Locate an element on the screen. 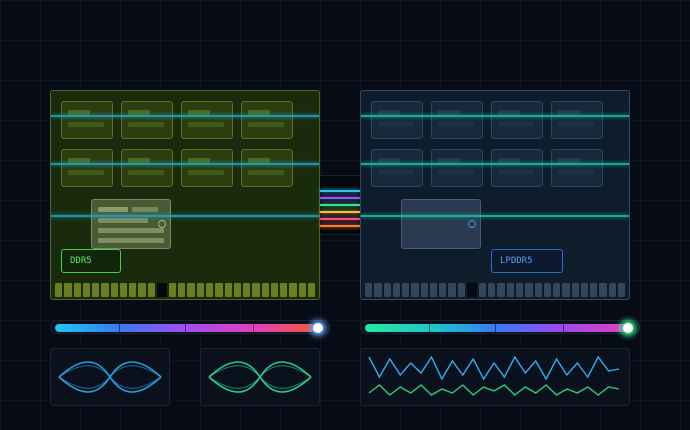  eye-diagram-b is located at coordinates (260, 377).